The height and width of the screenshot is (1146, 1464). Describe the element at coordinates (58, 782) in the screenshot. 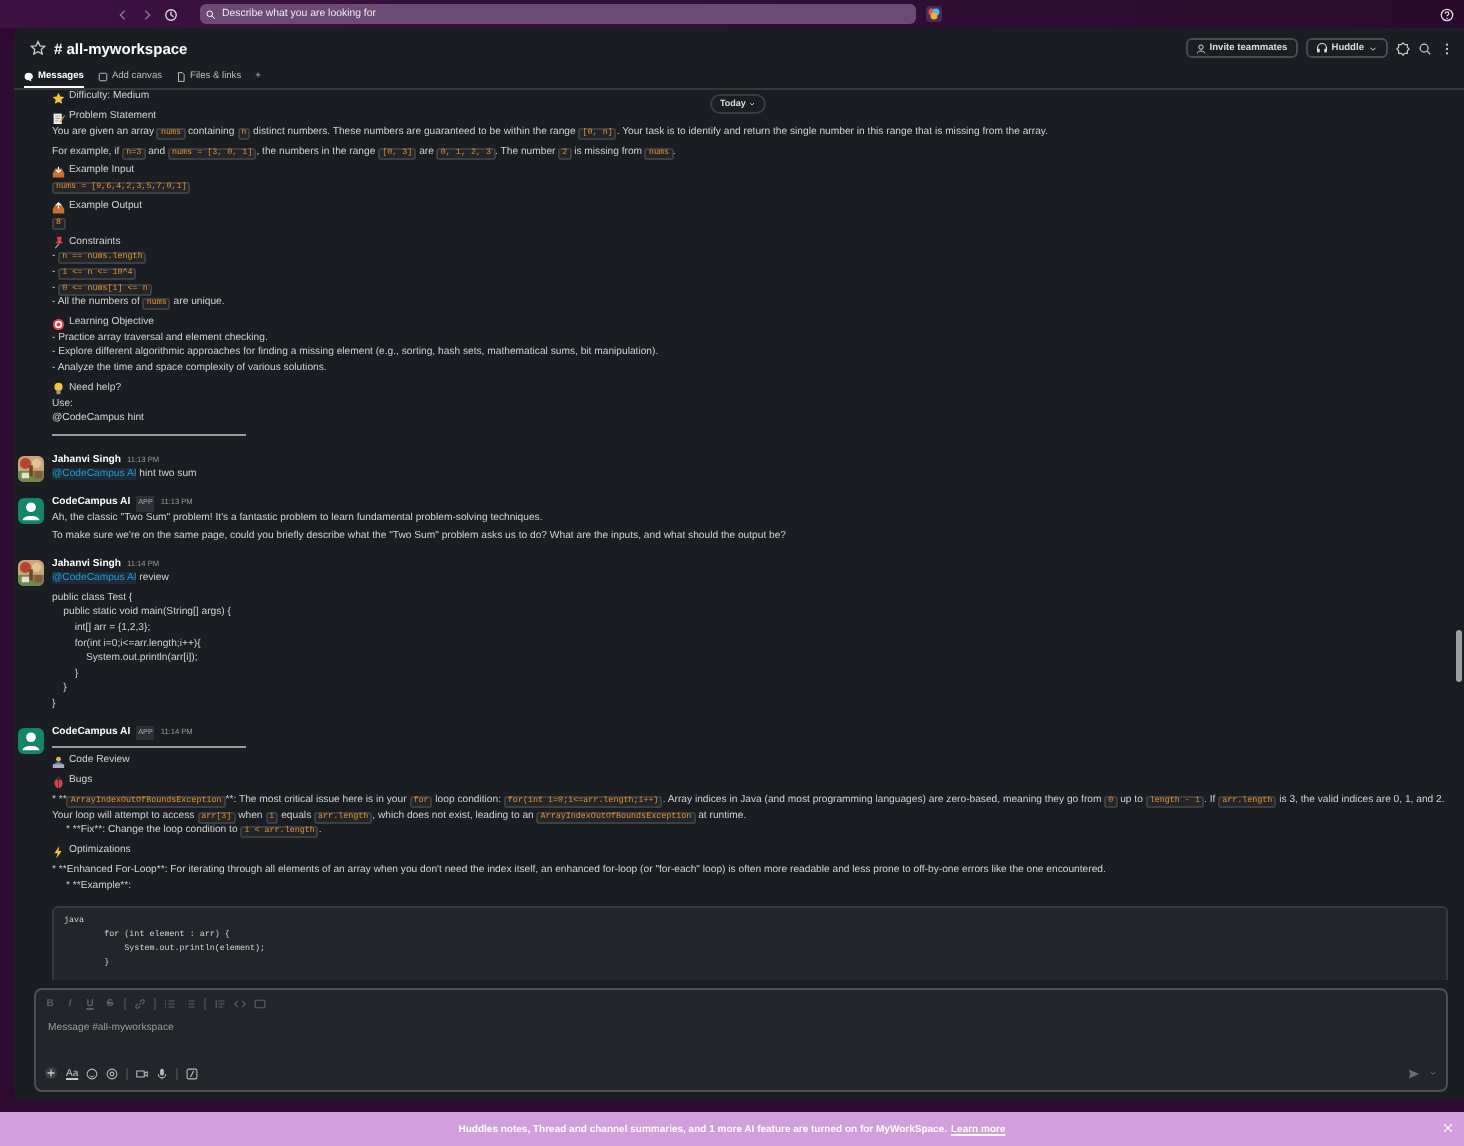

I see `bug-icon` at that location.